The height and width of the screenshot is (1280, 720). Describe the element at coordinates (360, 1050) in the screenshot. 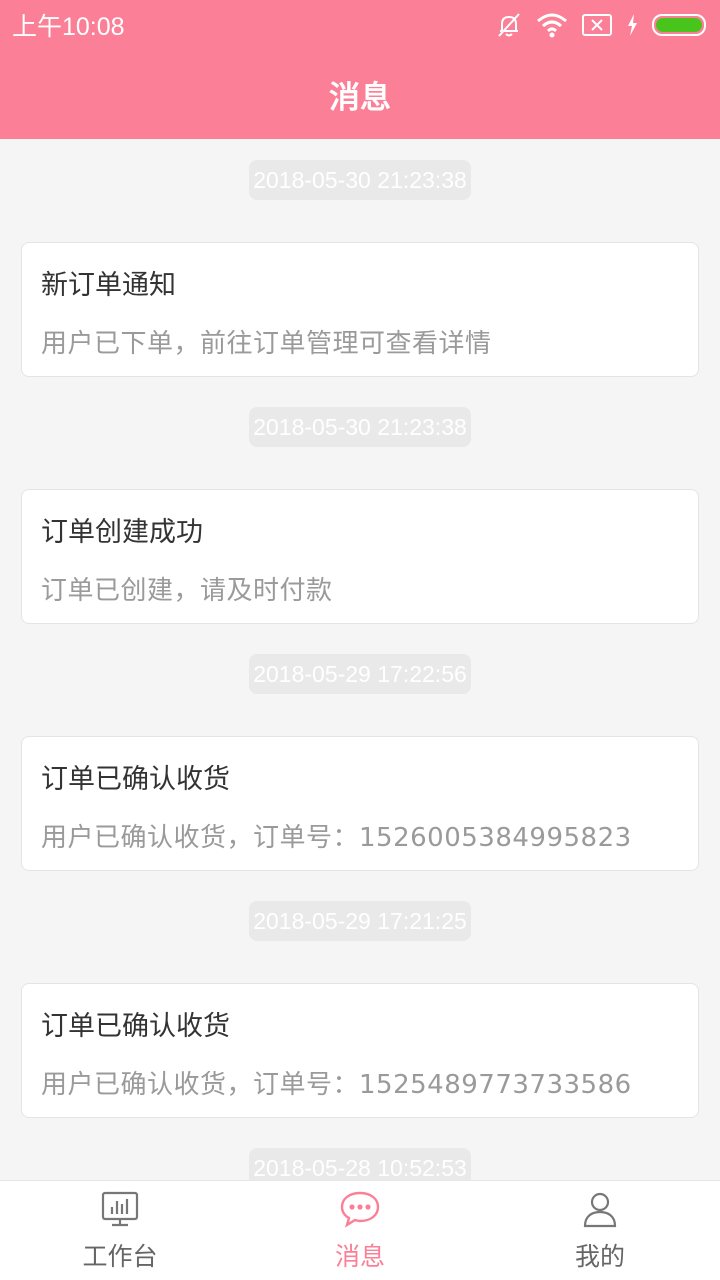

I see `message-card: 订单已确认收货 用户已确认收货，订单号：1525489773733586` at that location.